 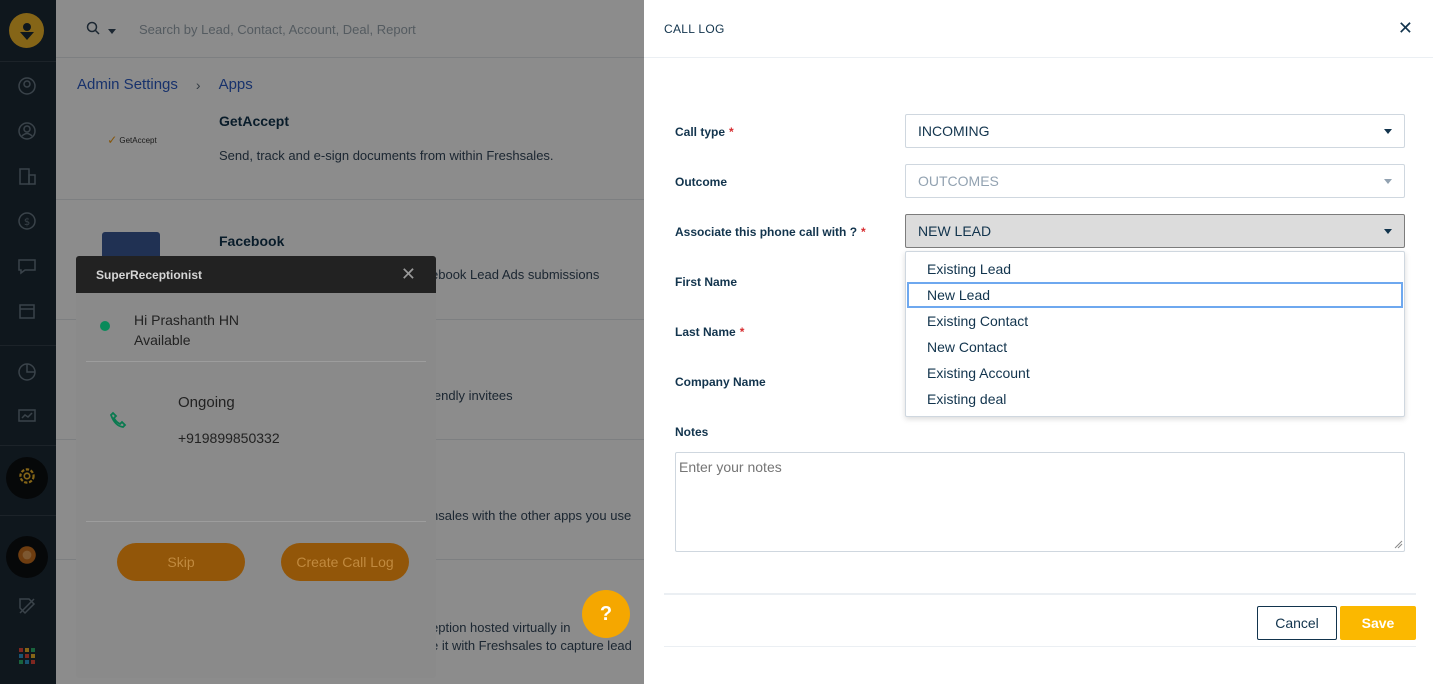 I want to click on resize-handle-icon, so click(x=1398, y=544).